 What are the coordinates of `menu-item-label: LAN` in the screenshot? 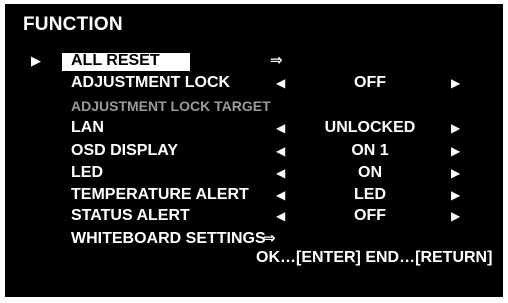 It's located at (87, 127).